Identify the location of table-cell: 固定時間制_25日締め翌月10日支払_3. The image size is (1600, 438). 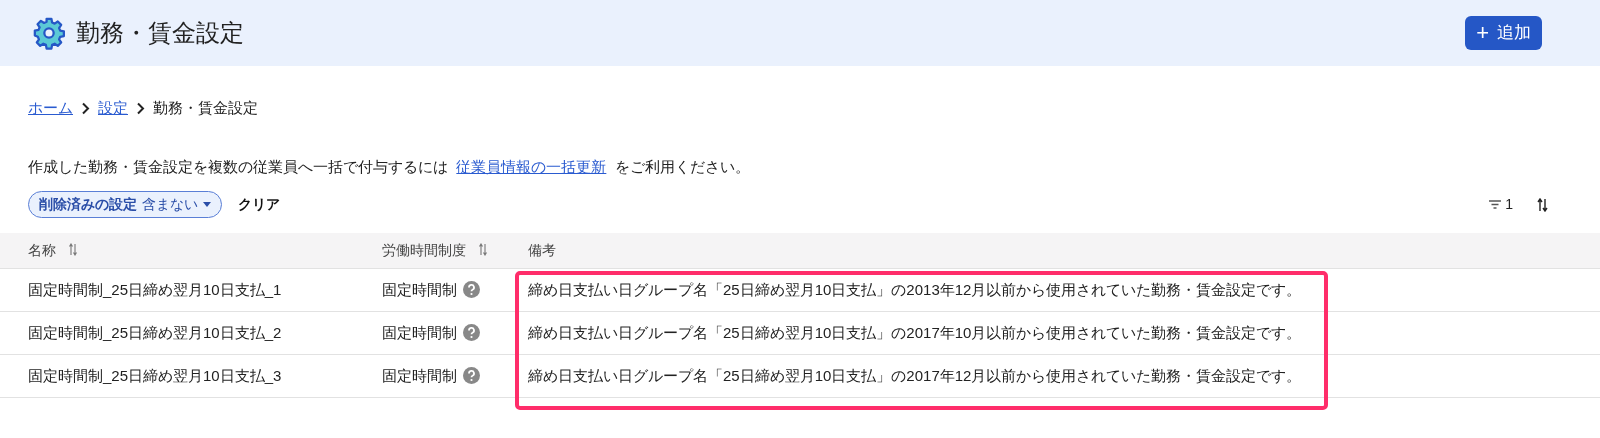
(155, 375).